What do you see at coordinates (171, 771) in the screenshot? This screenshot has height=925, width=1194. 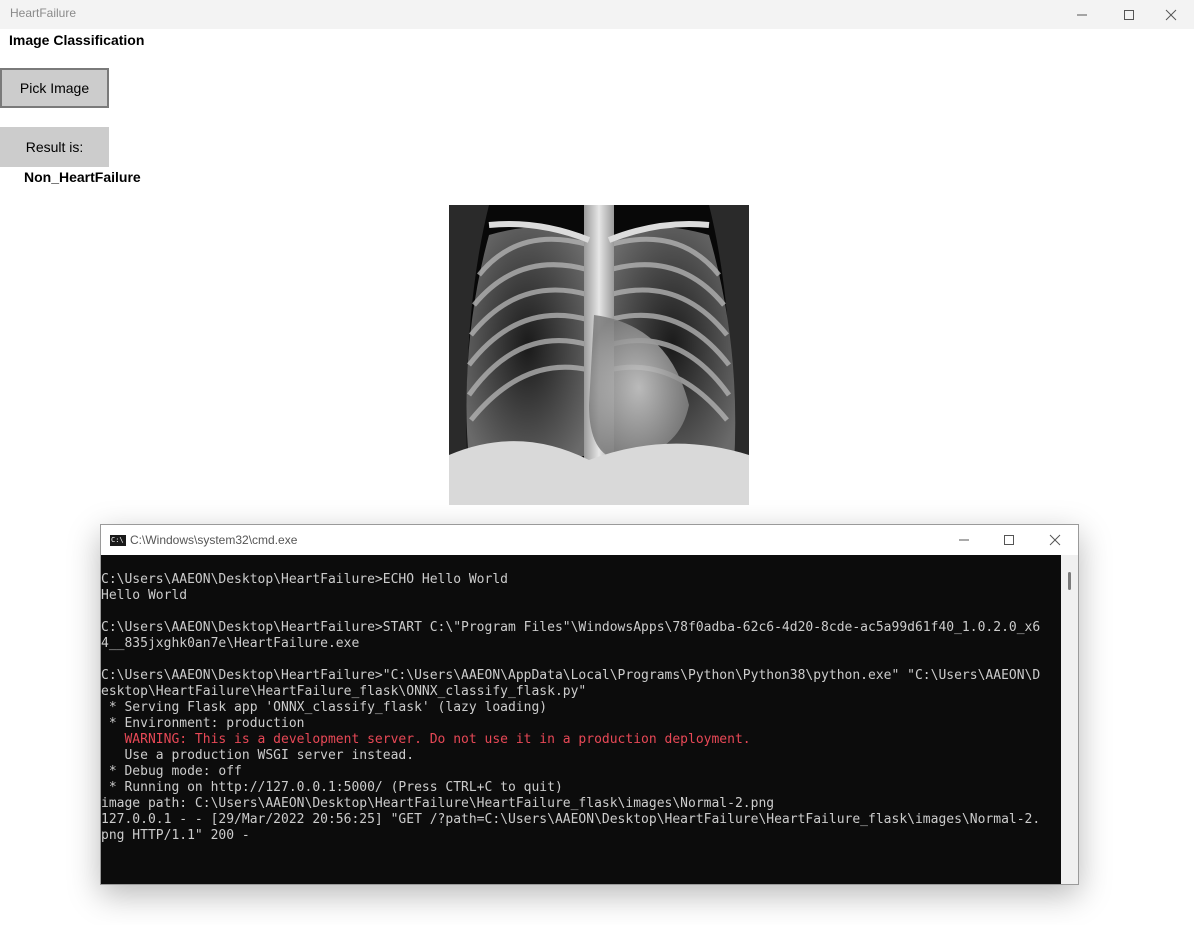 I see `console-line: * Debug mode: off` at bounding box center [171, 771].